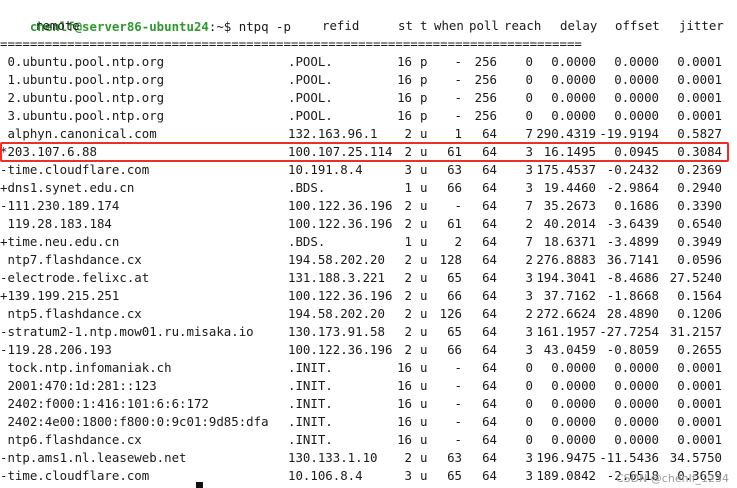 The width and height of the screenshot is (737, 488). I want to click on cell-remote: 2402:f000:1:416:101:6:6:172, so click(104, 403).